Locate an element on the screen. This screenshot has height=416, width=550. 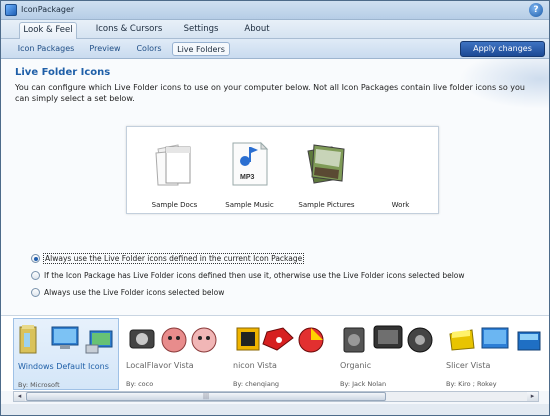
nicon-icons-preview is located at coordinates (280, 340).